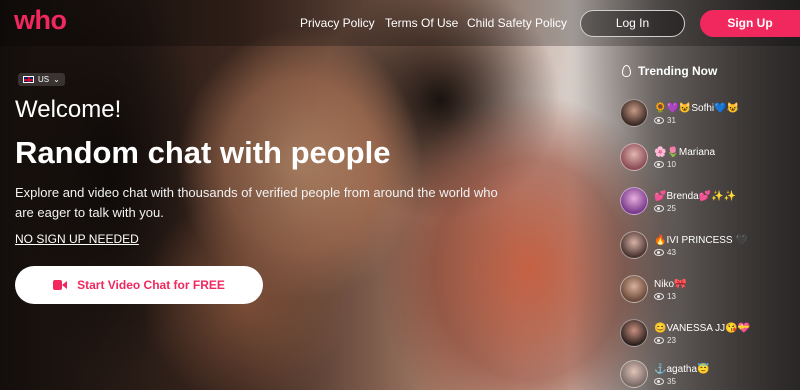 The image size is (800, 390). What do you see at coordinates (671, 120) in the screenshot?
I see `view-count: 31` at bounding box center [671, 120].